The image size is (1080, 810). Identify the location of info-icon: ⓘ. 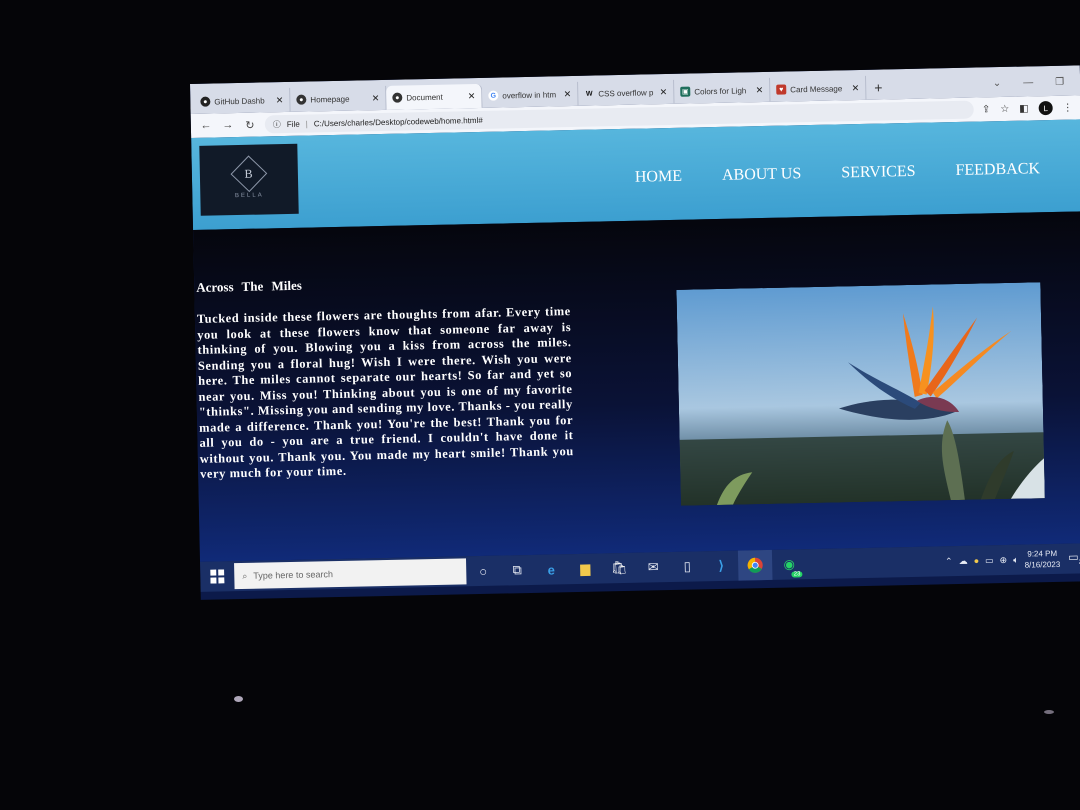
(277, 124).